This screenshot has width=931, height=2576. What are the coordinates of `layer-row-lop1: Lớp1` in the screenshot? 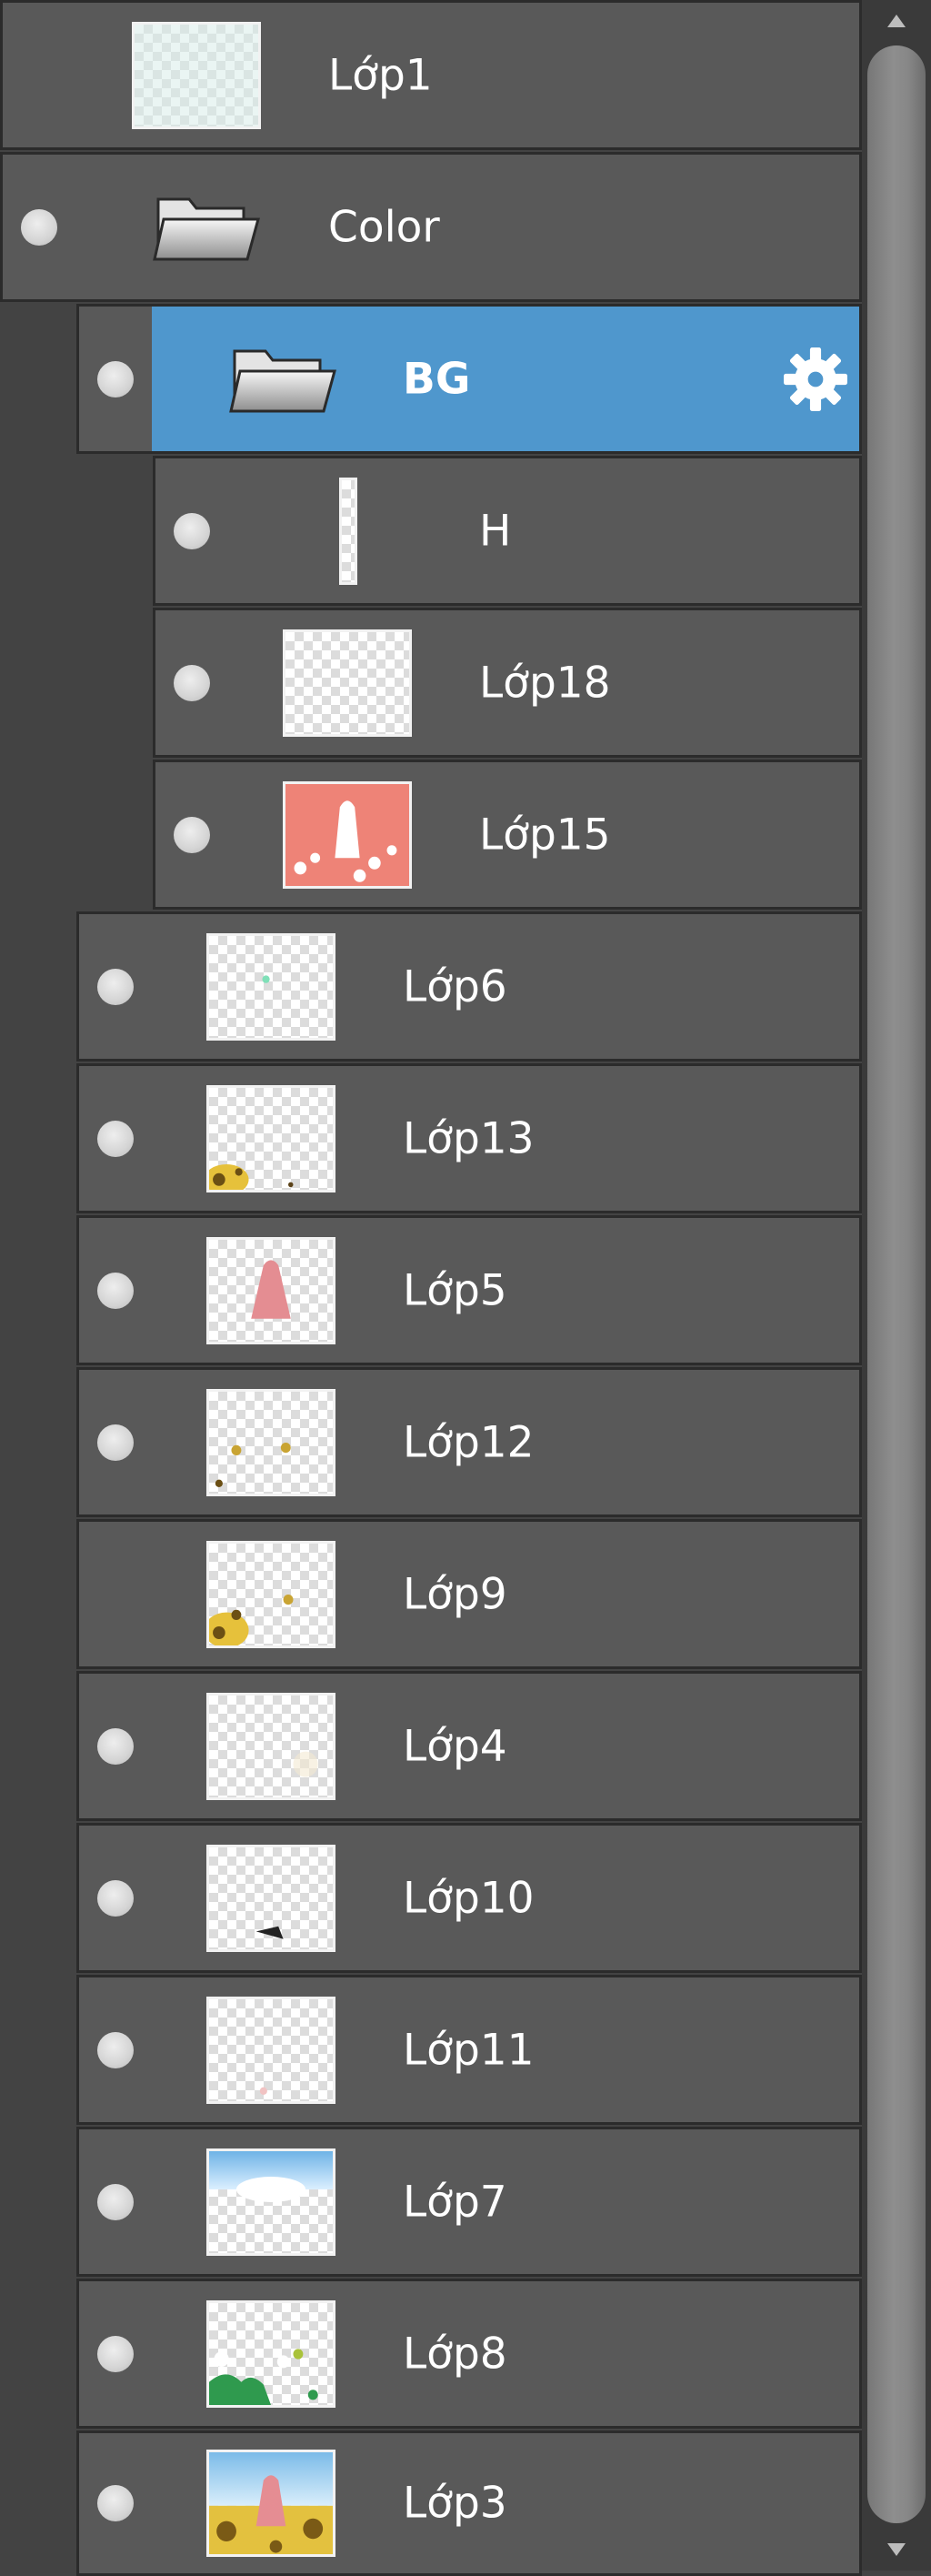 It's located at (431, 75).